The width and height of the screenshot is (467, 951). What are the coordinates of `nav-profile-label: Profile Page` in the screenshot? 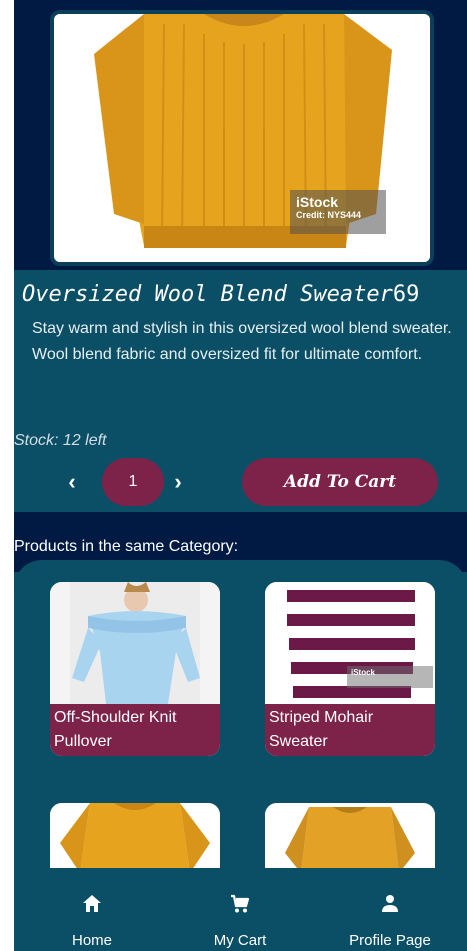 It's located at (390, 940).